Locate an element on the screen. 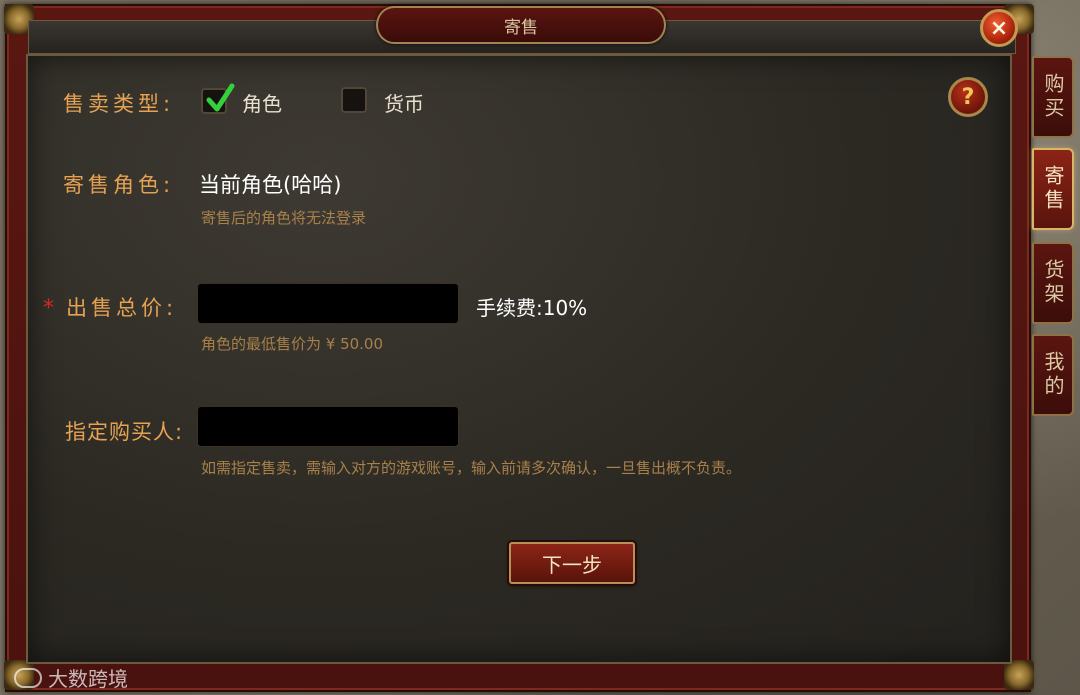 This screenshot has width=1080, height=695. option-currency-label: 货币 is located at coordinates (404, 102).